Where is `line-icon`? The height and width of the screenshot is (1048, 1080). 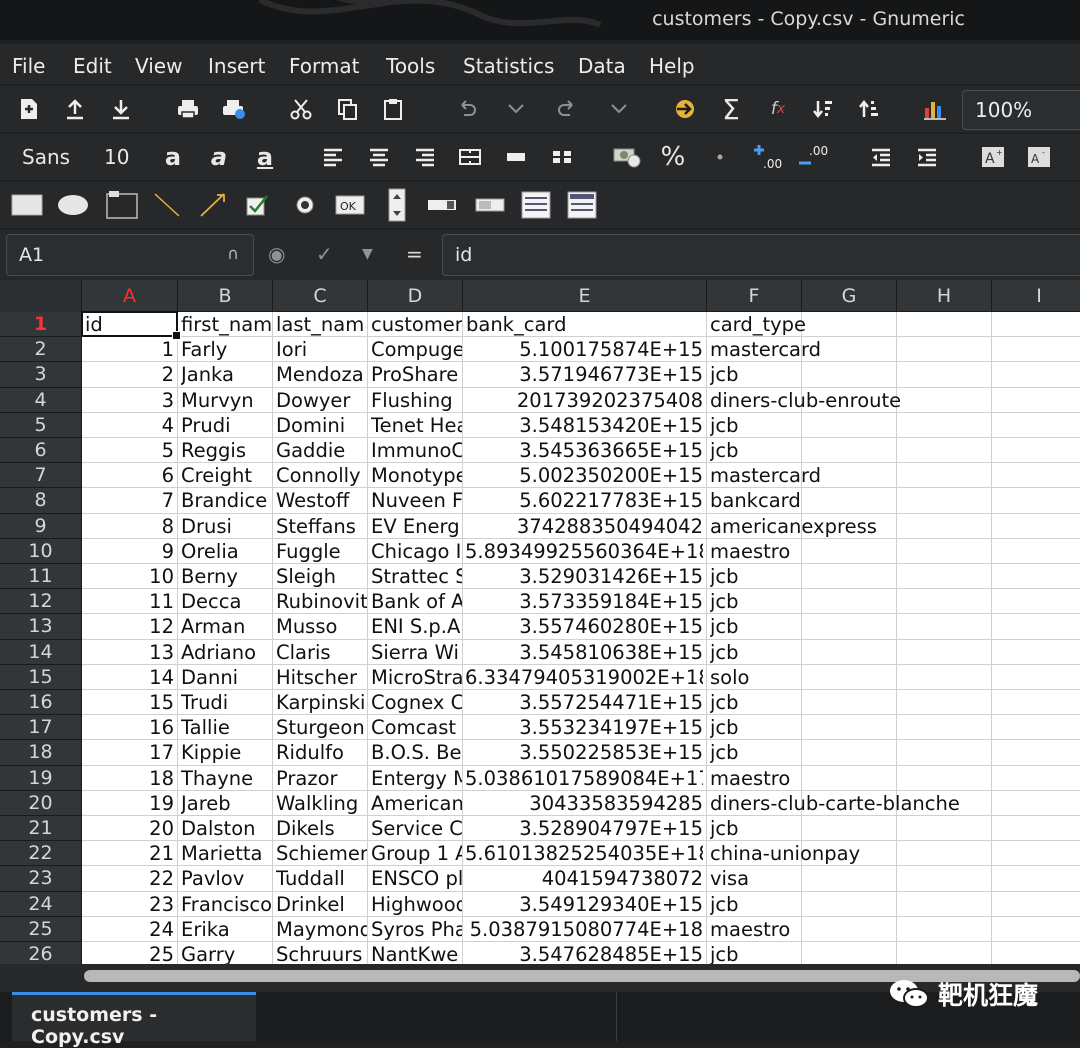
line-icon is located at coordinates (167, 205).